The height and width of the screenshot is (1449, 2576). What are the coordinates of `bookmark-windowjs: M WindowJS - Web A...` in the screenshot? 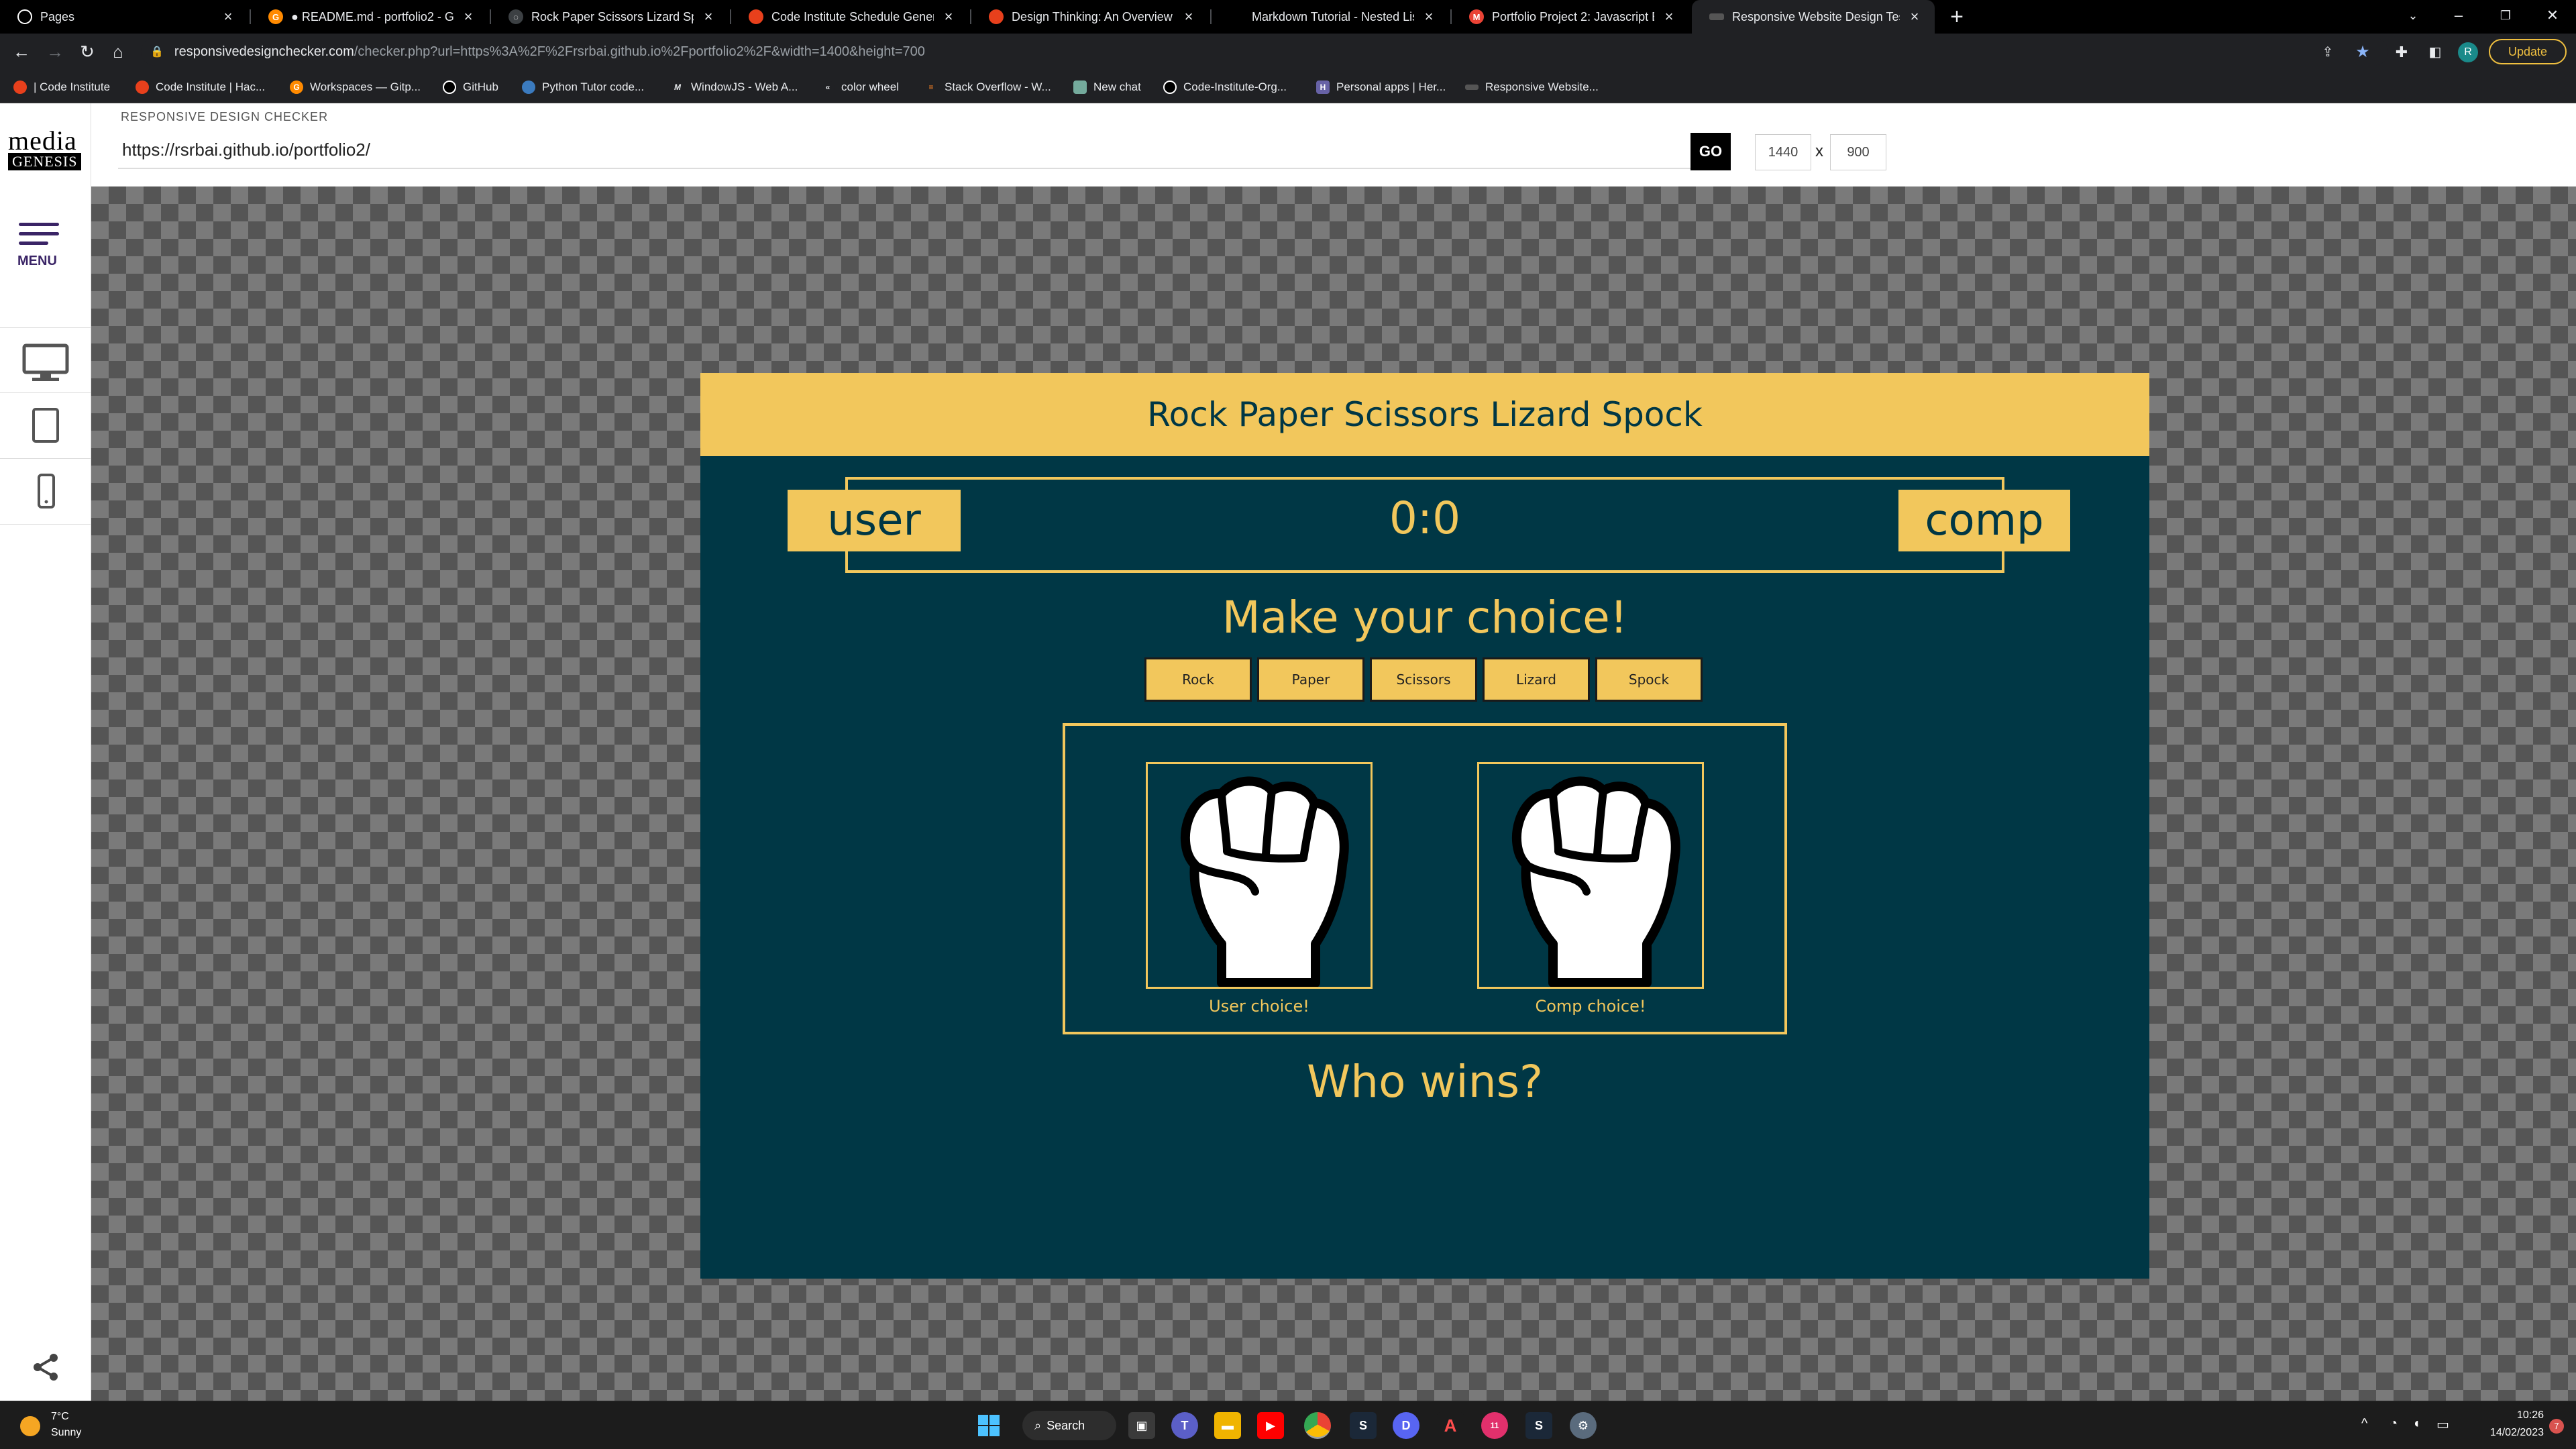 It's located at (734, 87).